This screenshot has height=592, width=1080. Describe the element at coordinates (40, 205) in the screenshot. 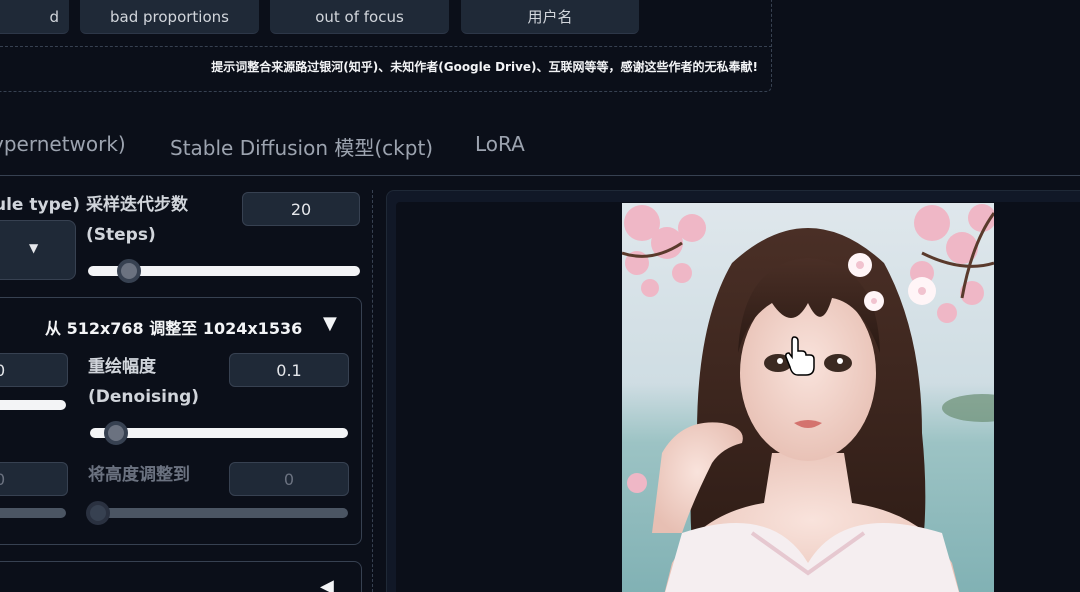

I see `schedule-type-label: ule type)` at that location.